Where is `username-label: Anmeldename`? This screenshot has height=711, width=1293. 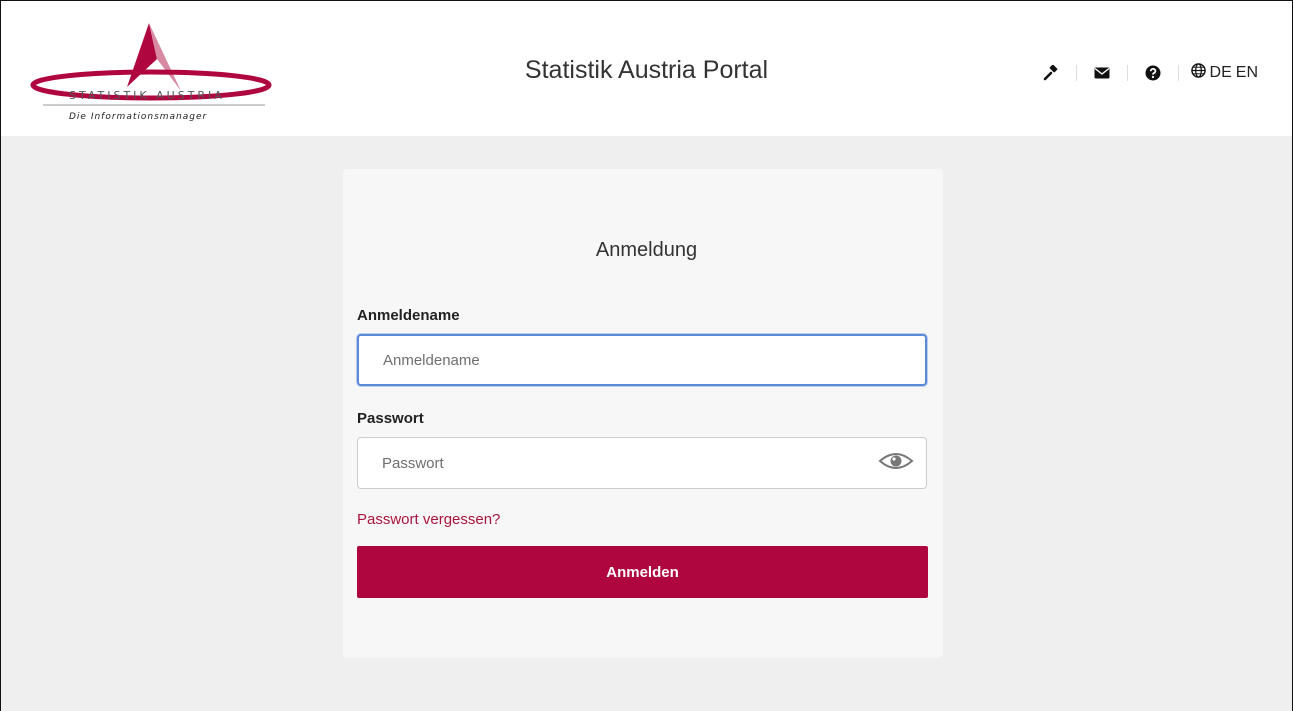 username-label: Anmeldename is located at coordinates (408, 315).